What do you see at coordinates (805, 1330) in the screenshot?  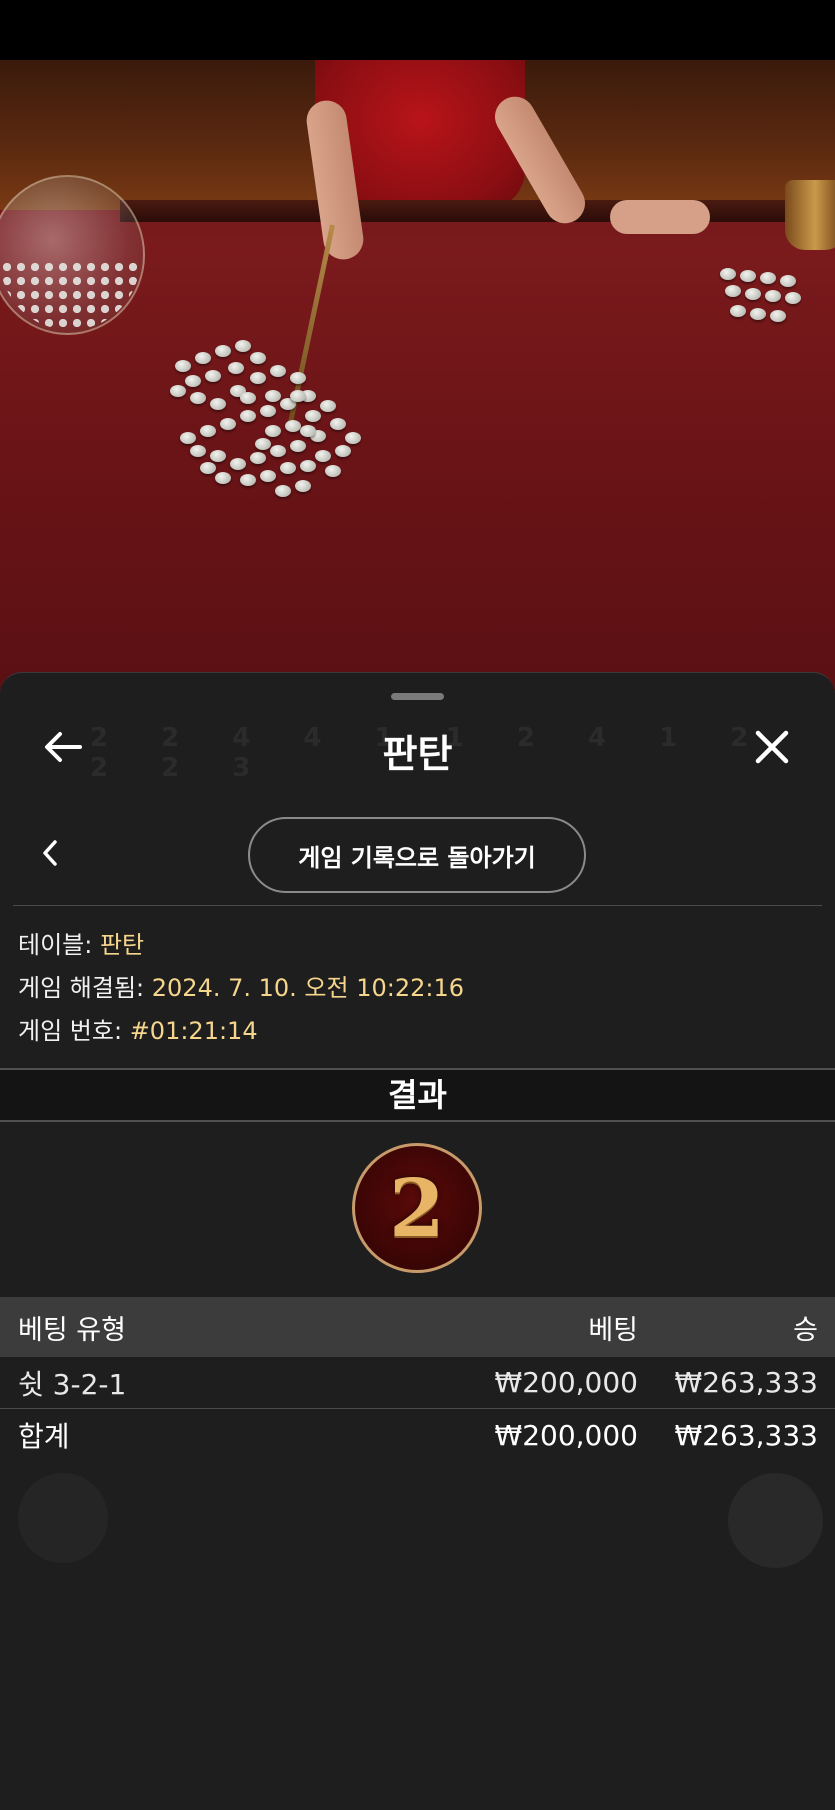 I see `column-win: 승` at bounding box center [805, 1330].